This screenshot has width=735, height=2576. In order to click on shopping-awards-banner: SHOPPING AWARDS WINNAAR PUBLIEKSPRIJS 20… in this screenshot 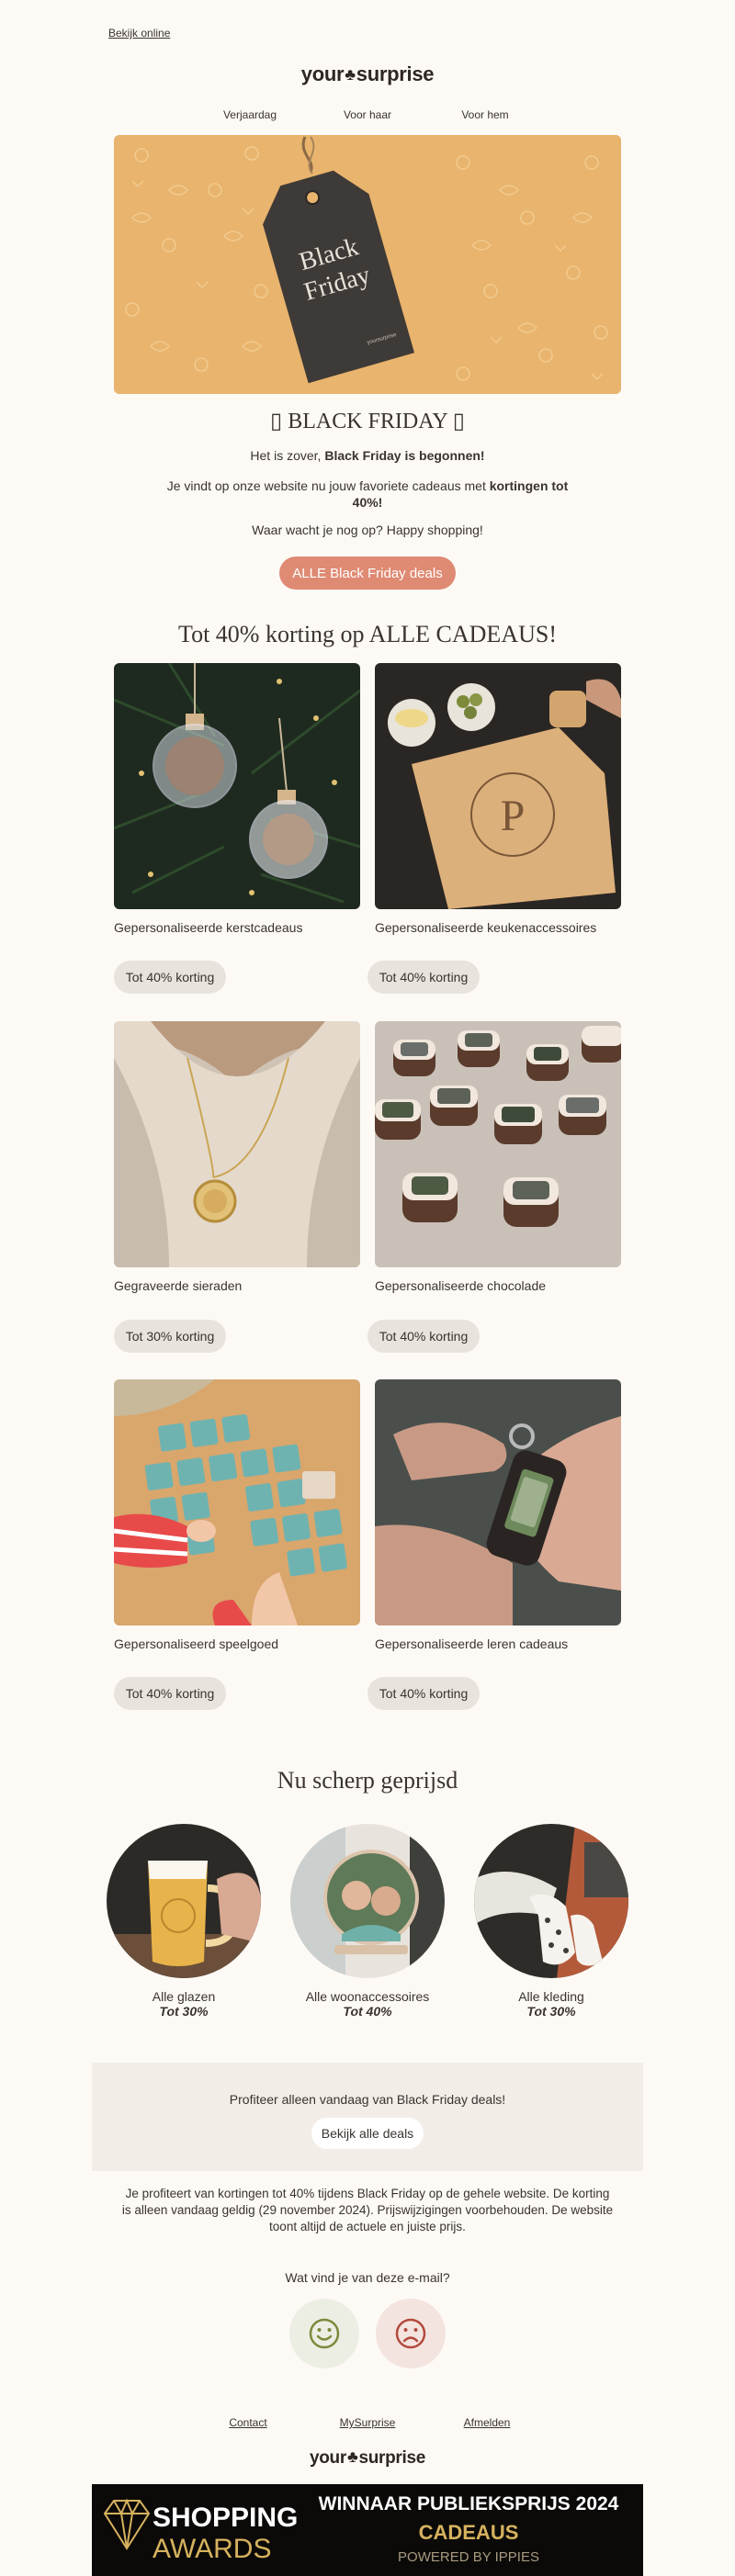, I will do `click(368, 2530)`.